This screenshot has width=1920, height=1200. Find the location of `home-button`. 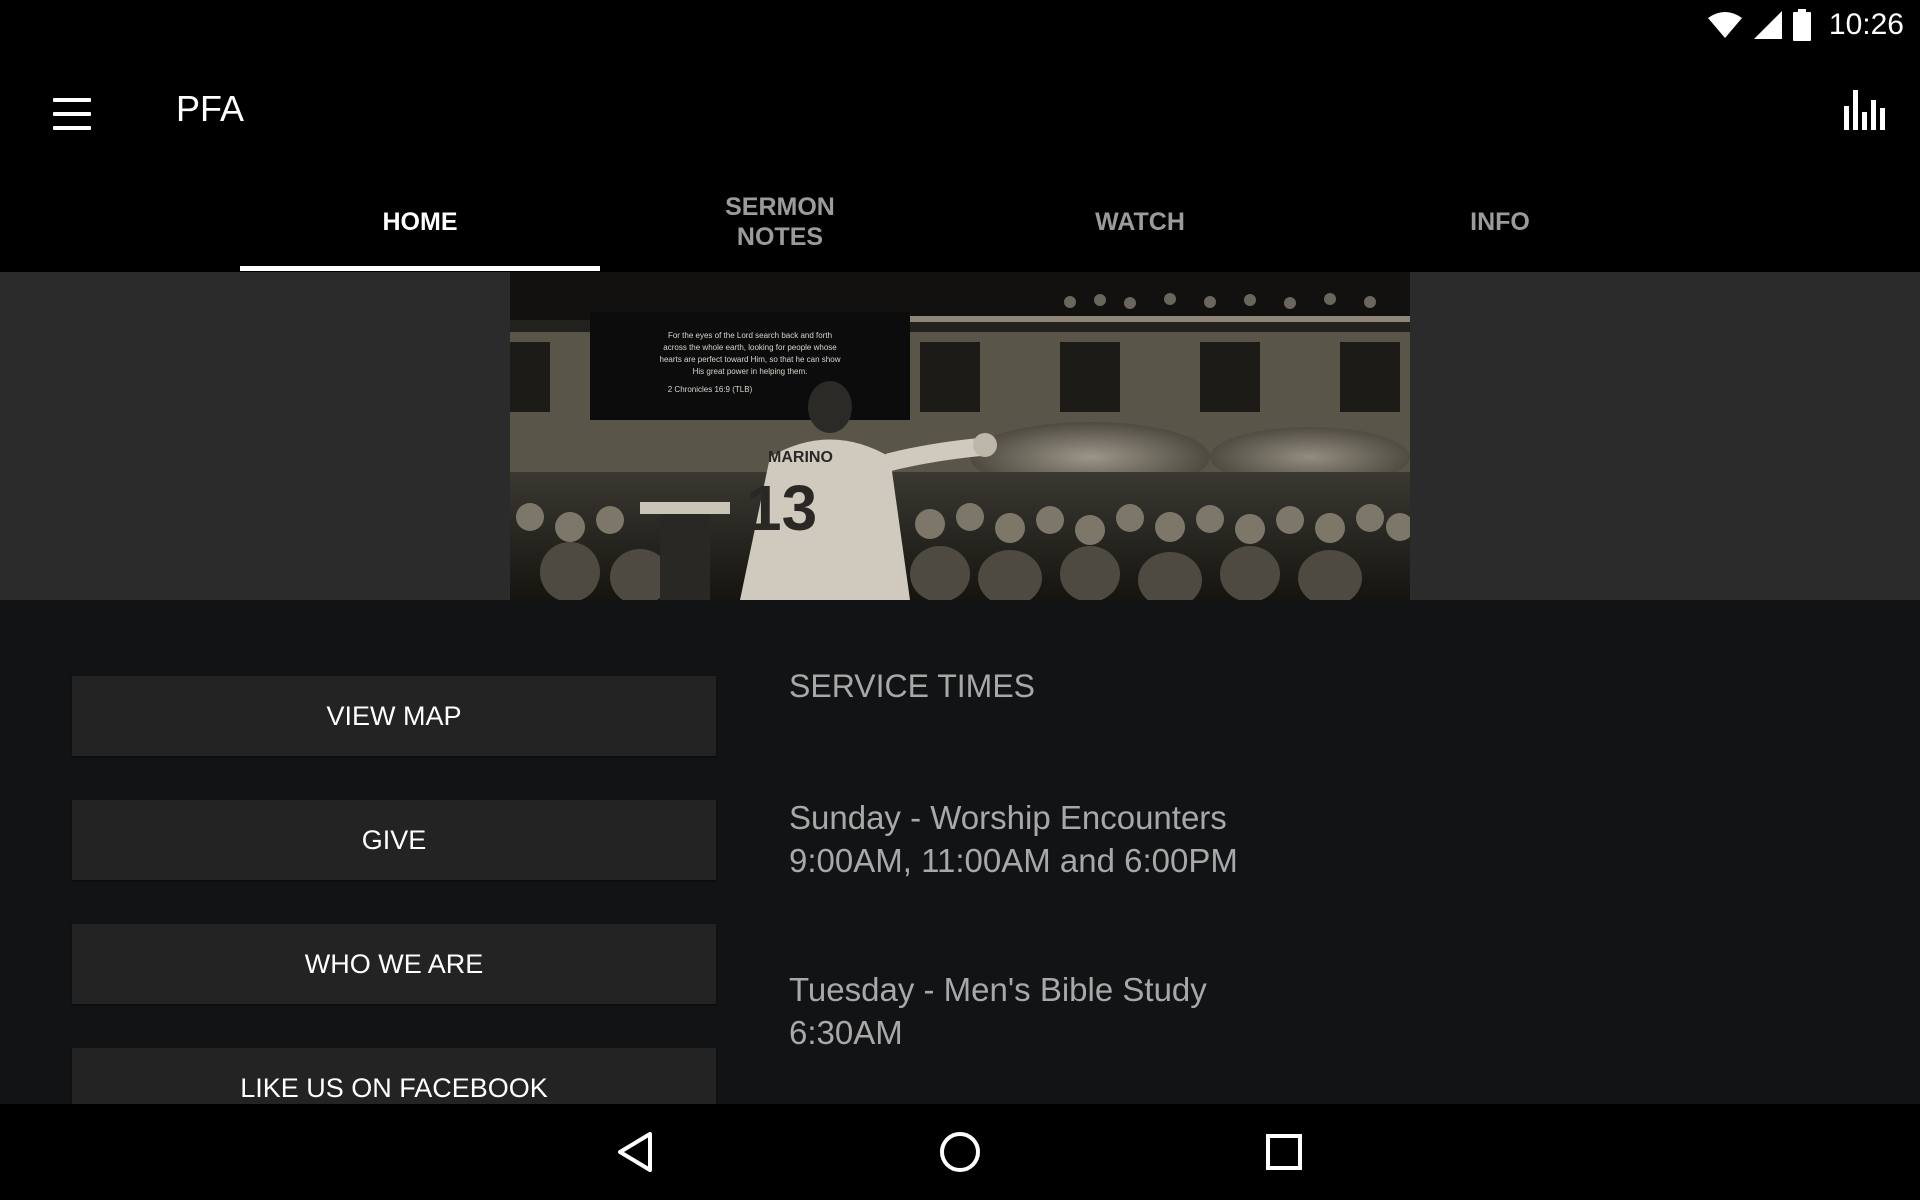

home-button is located at coordinates (960, 1152).